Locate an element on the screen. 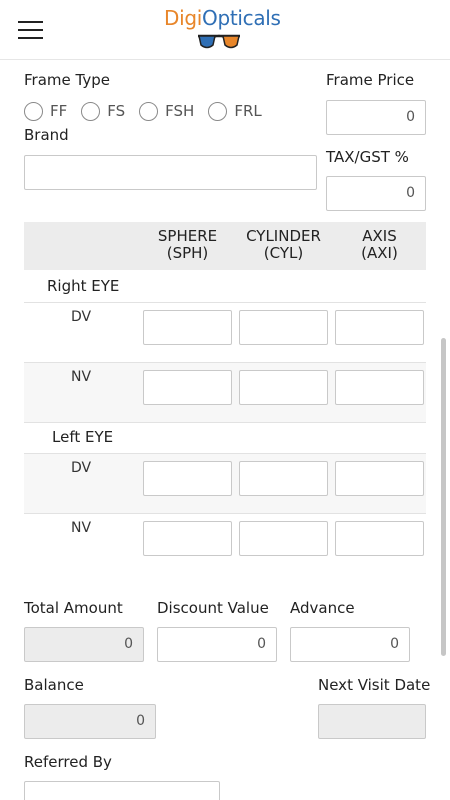  advance-input: 0 is located at coordinates (350, 644).